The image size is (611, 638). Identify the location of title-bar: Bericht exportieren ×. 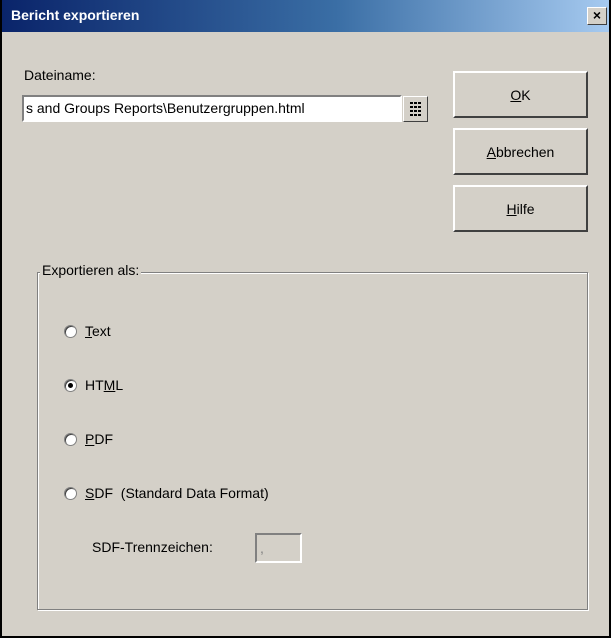
(305, 16).